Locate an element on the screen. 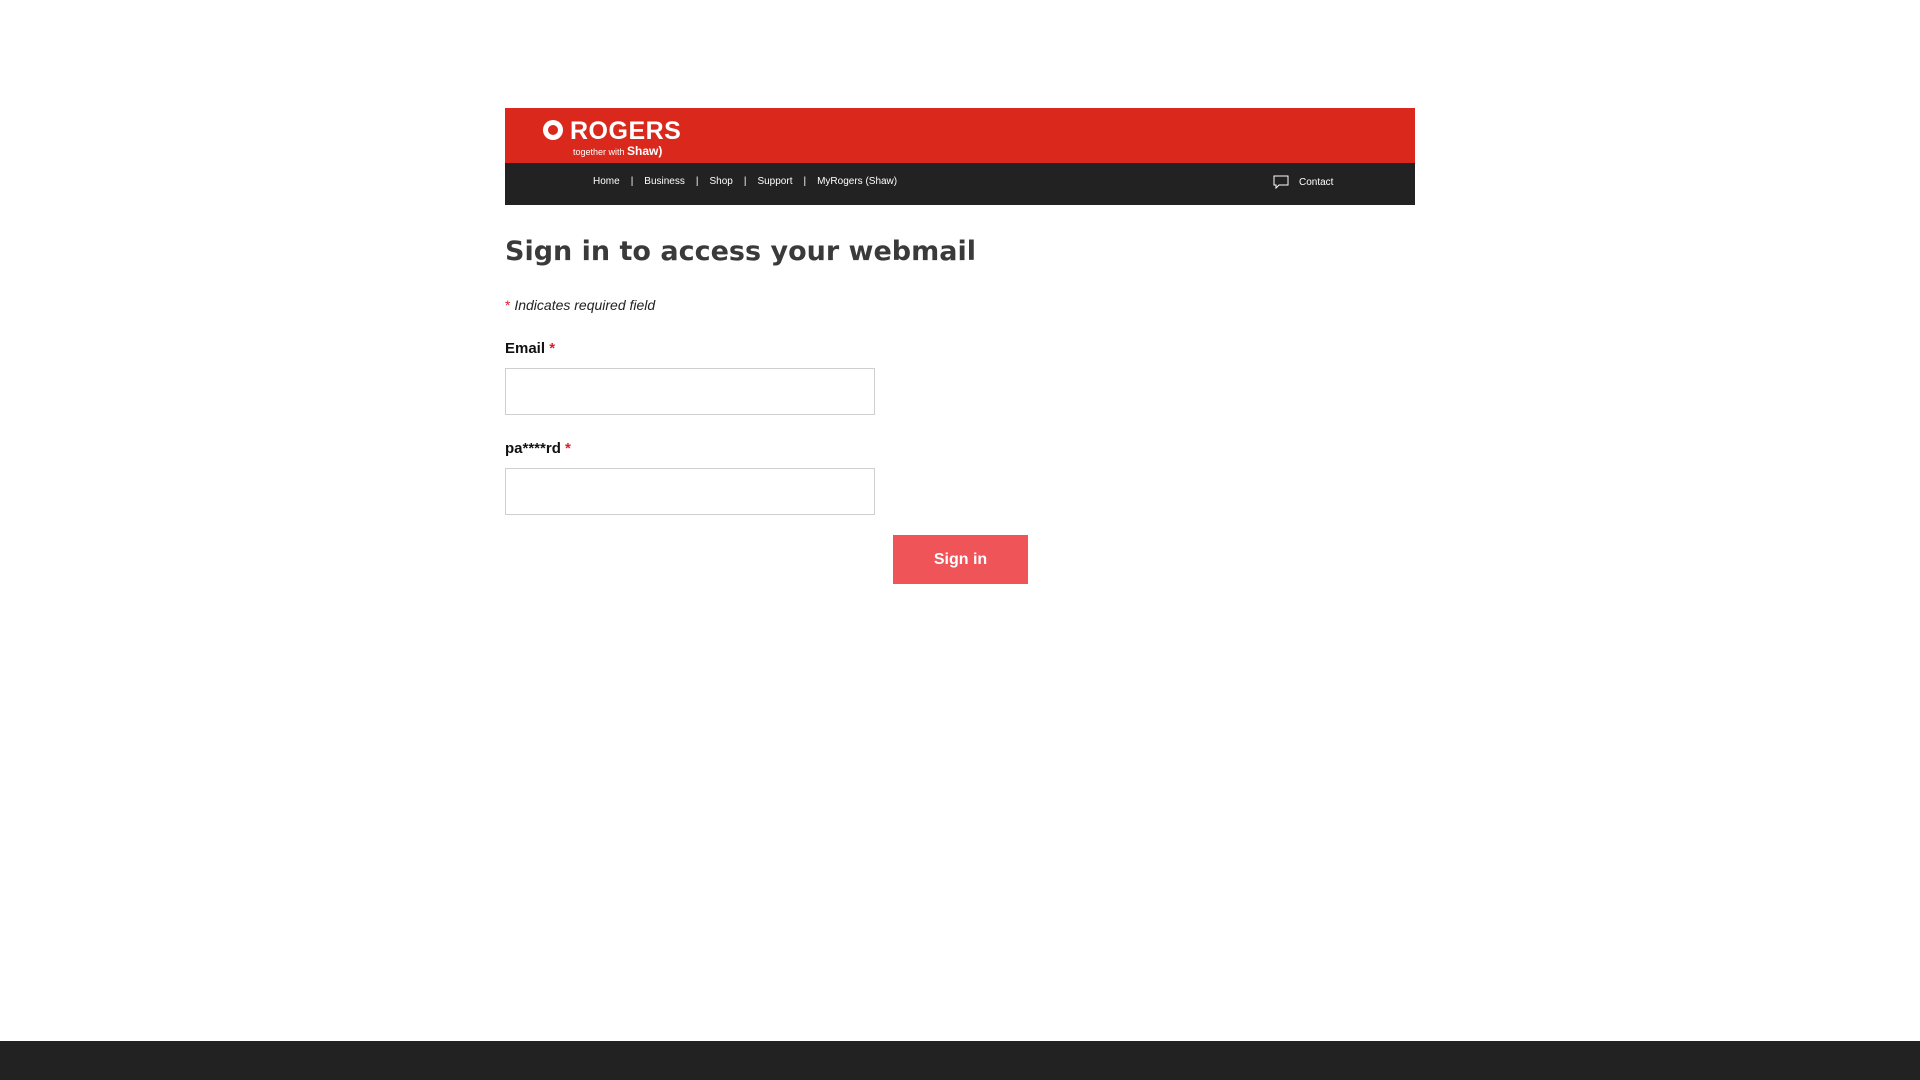 This screenshot has width=1920, height=1080. nav-myrogers: MyRogers (Shaw) is located at coordinates (857, 181).